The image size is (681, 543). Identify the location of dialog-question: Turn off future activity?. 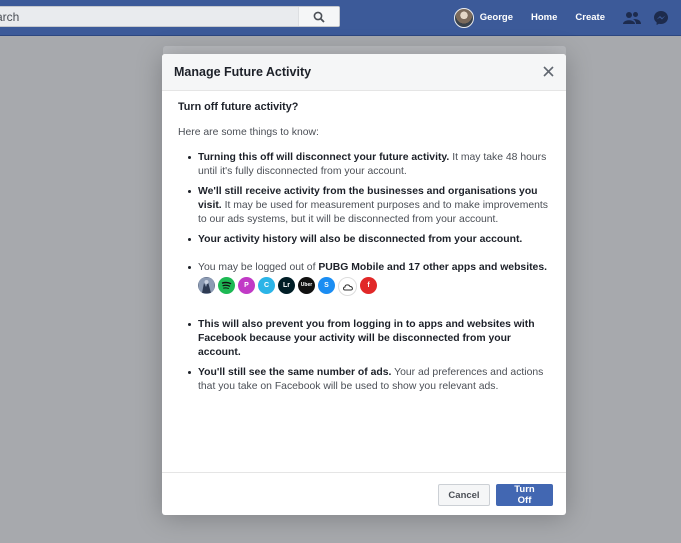
(238, 107).